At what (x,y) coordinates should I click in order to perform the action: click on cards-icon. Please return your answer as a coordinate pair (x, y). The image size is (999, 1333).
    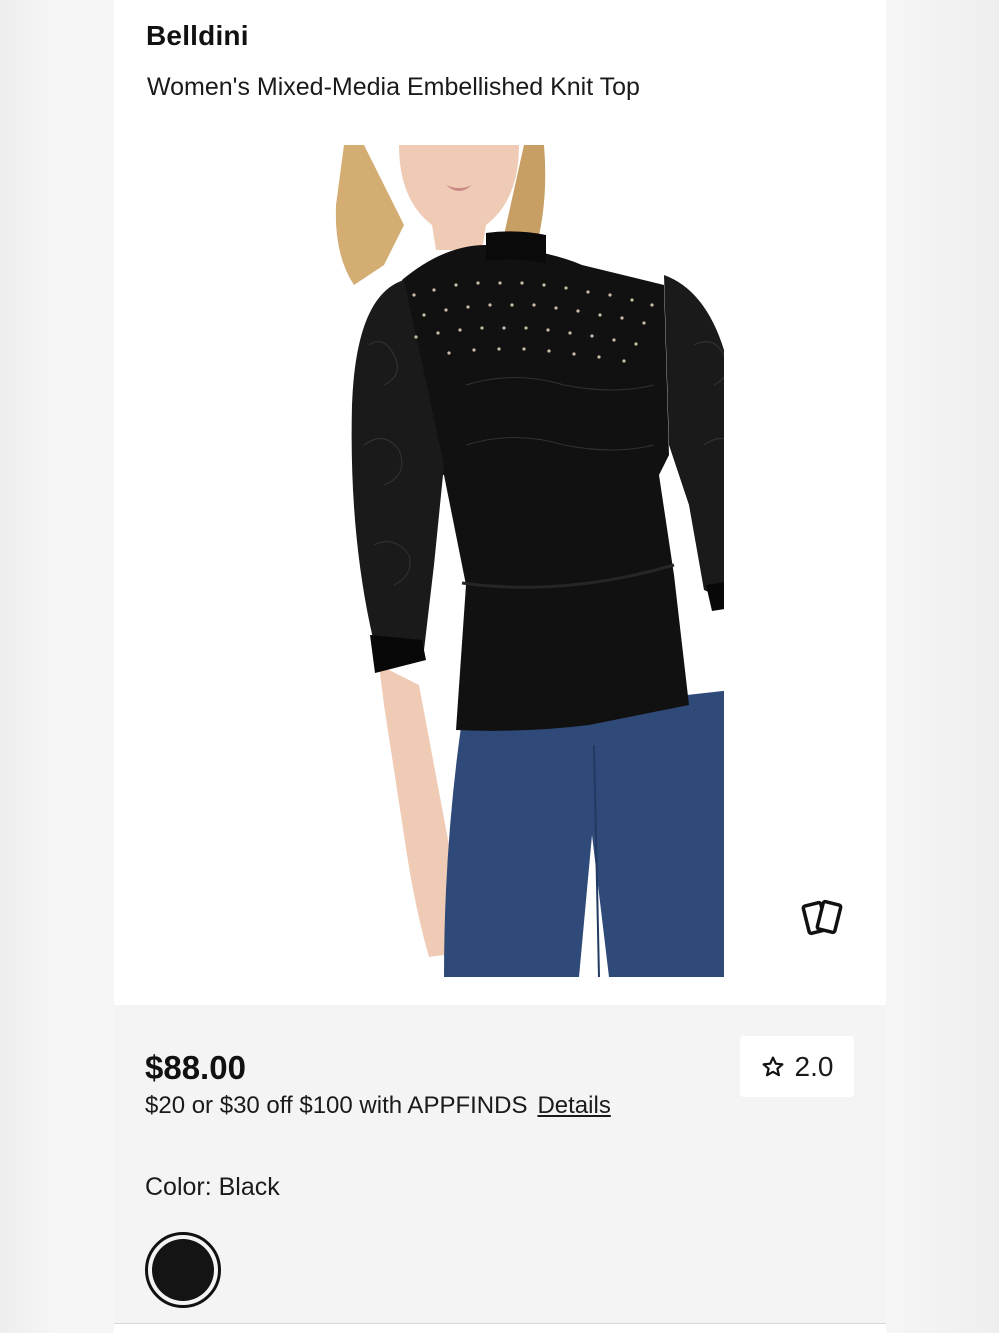
    Looking at the image, I should click on (823, 918).